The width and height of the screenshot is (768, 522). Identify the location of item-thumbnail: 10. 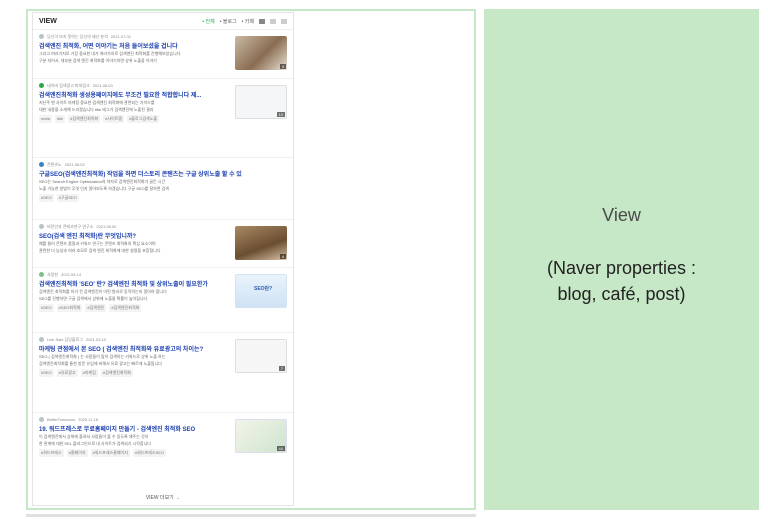
(261, 102).